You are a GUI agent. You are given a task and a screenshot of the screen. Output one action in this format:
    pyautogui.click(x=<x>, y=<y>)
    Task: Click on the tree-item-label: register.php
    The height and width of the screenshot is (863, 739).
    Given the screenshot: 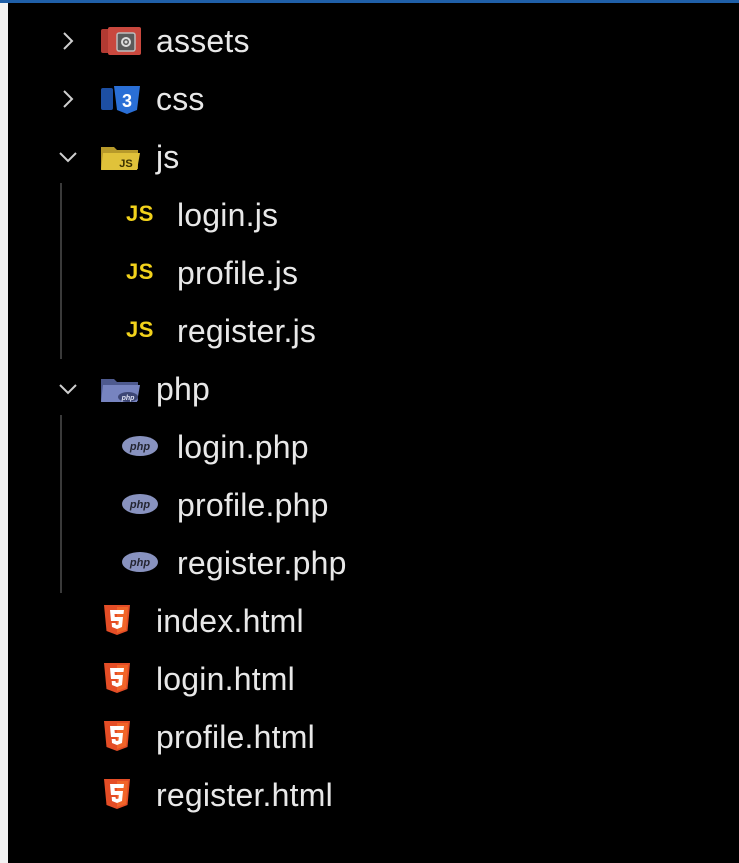 What is the action you would take?
    pyautogui.click(x=262, y=563)
    